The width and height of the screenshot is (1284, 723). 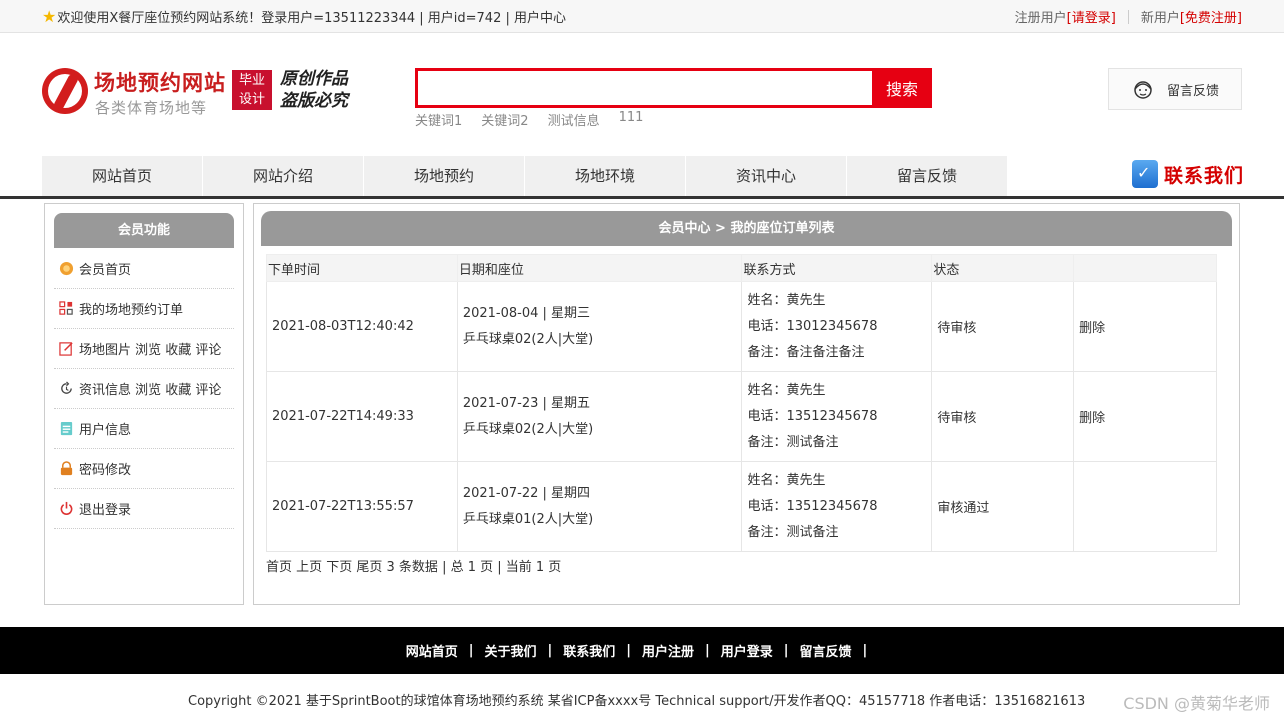 What do you see at coordinates (1193, 91) in the screenshot?
I see `feedback-label: 留言反馈` at bounding box center [1193, 91].